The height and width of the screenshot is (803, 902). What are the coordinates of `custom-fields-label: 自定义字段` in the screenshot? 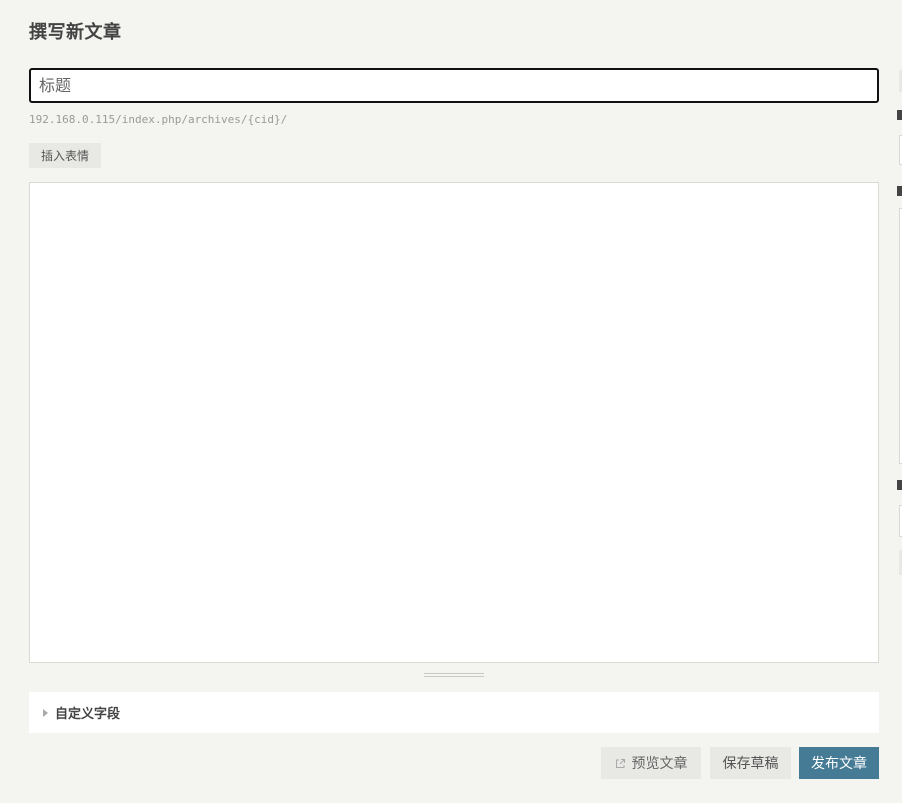 It's located at (88, 714).